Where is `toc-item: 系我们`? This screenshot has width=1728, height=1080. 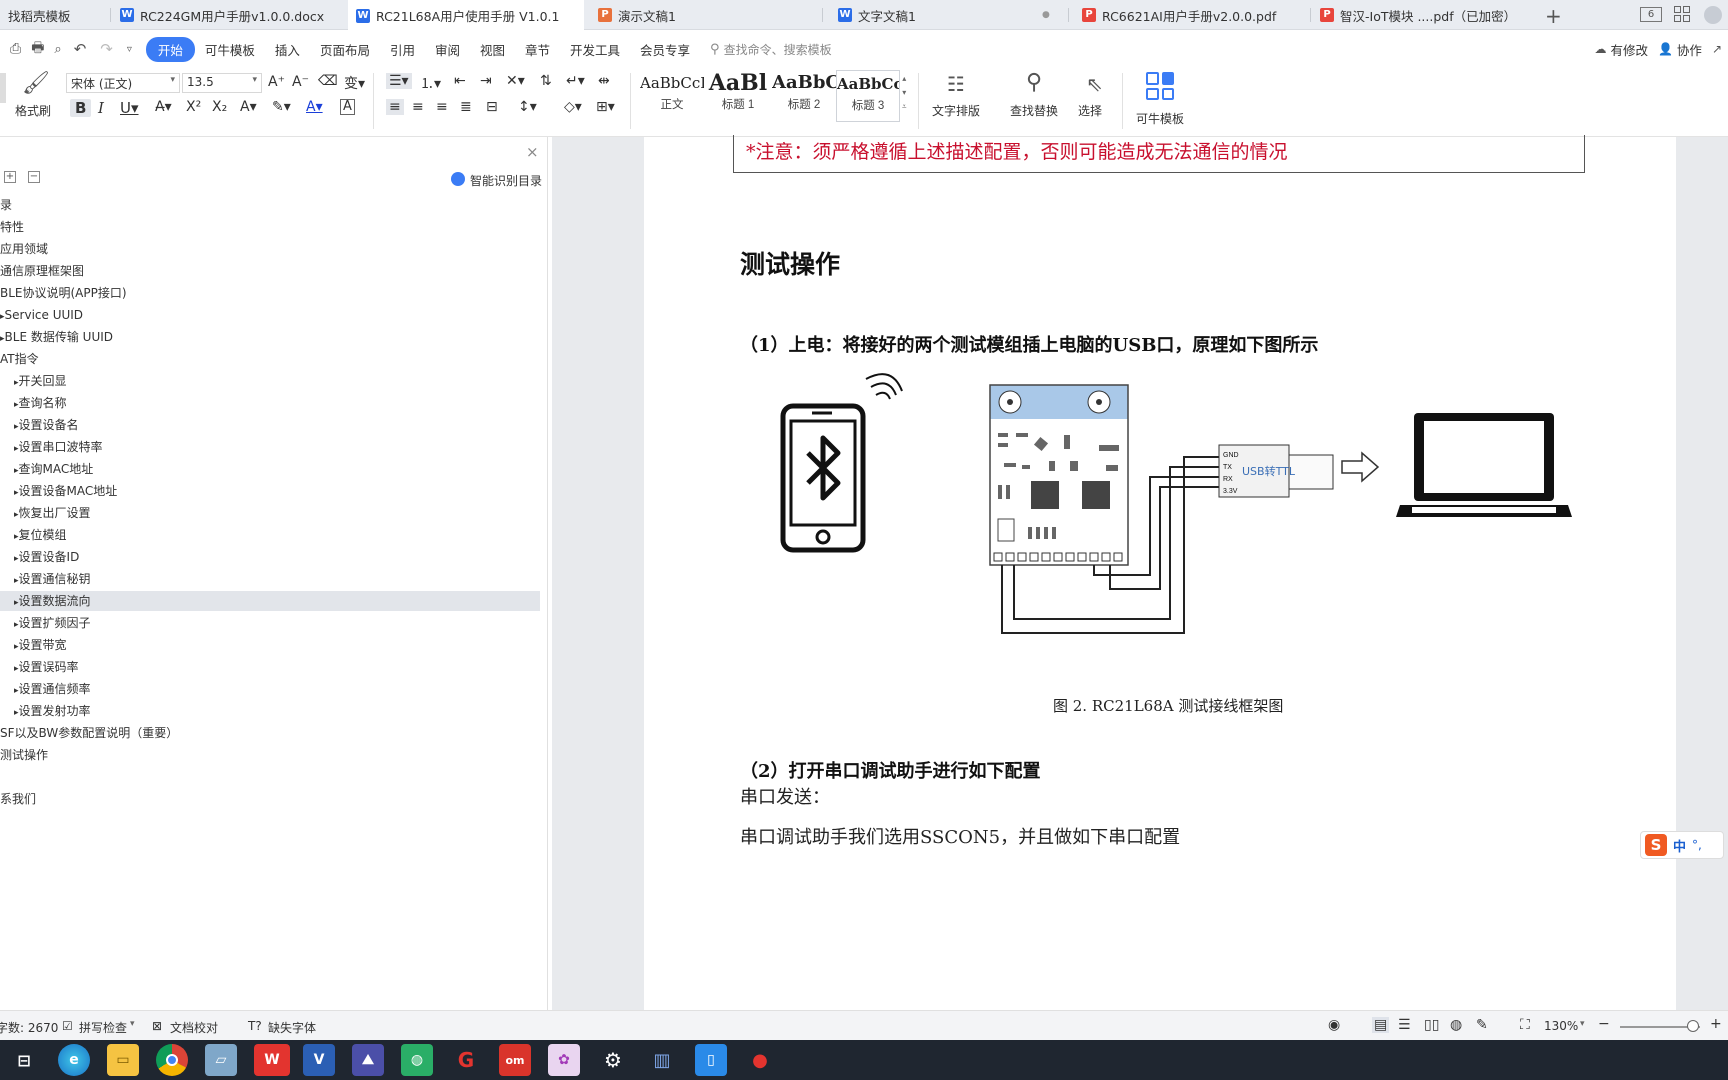 toc-item: 系我们 is located at coordinates (18, 799).